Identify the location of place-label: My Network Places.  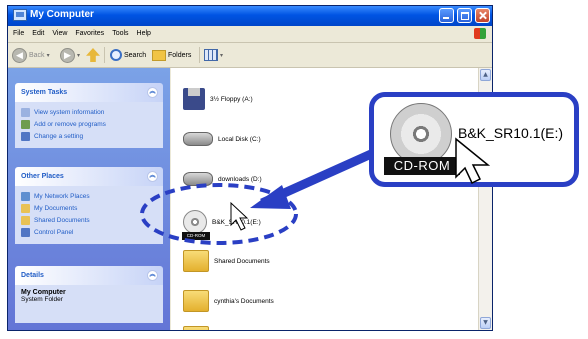
(62, 196).